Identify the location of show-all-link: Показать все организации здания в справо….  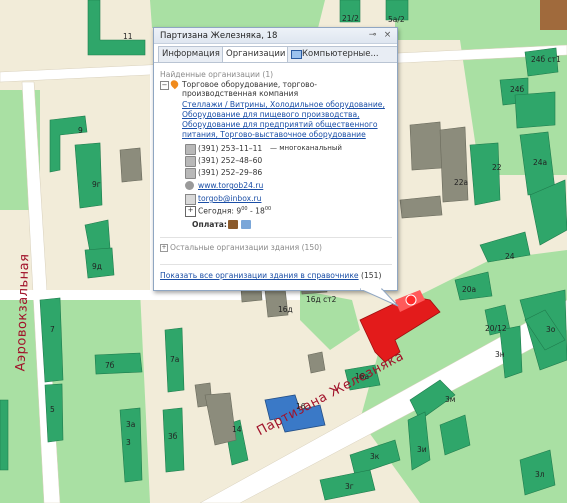
(259, 275).